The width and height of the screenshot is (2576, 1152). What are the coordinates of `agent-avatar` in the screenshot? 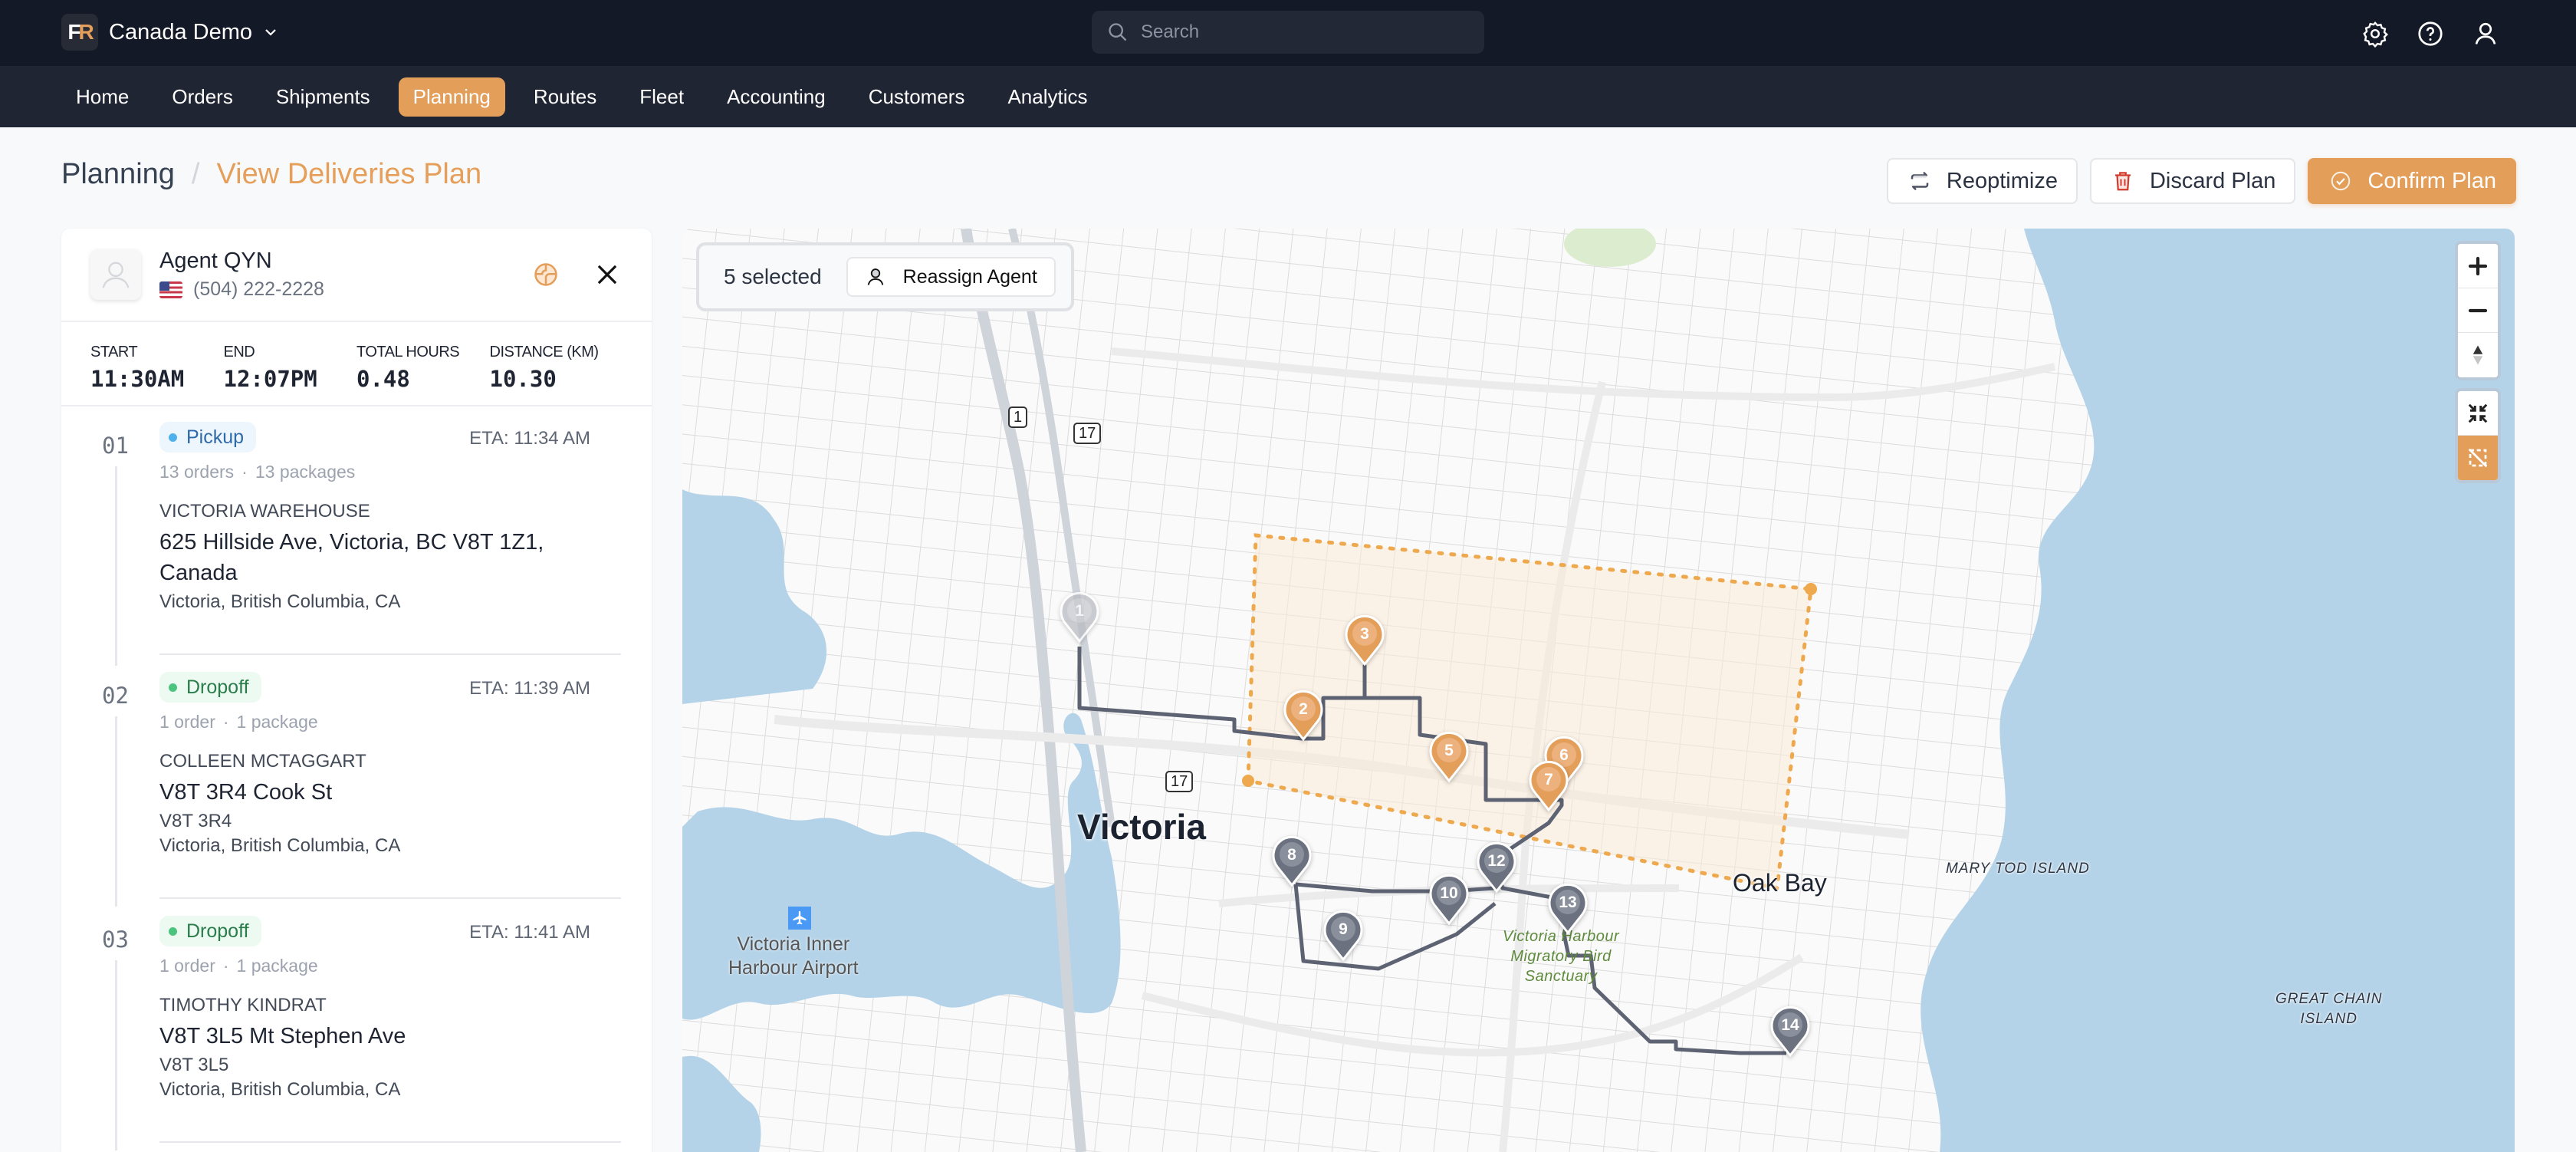 It's located at (115, 274).